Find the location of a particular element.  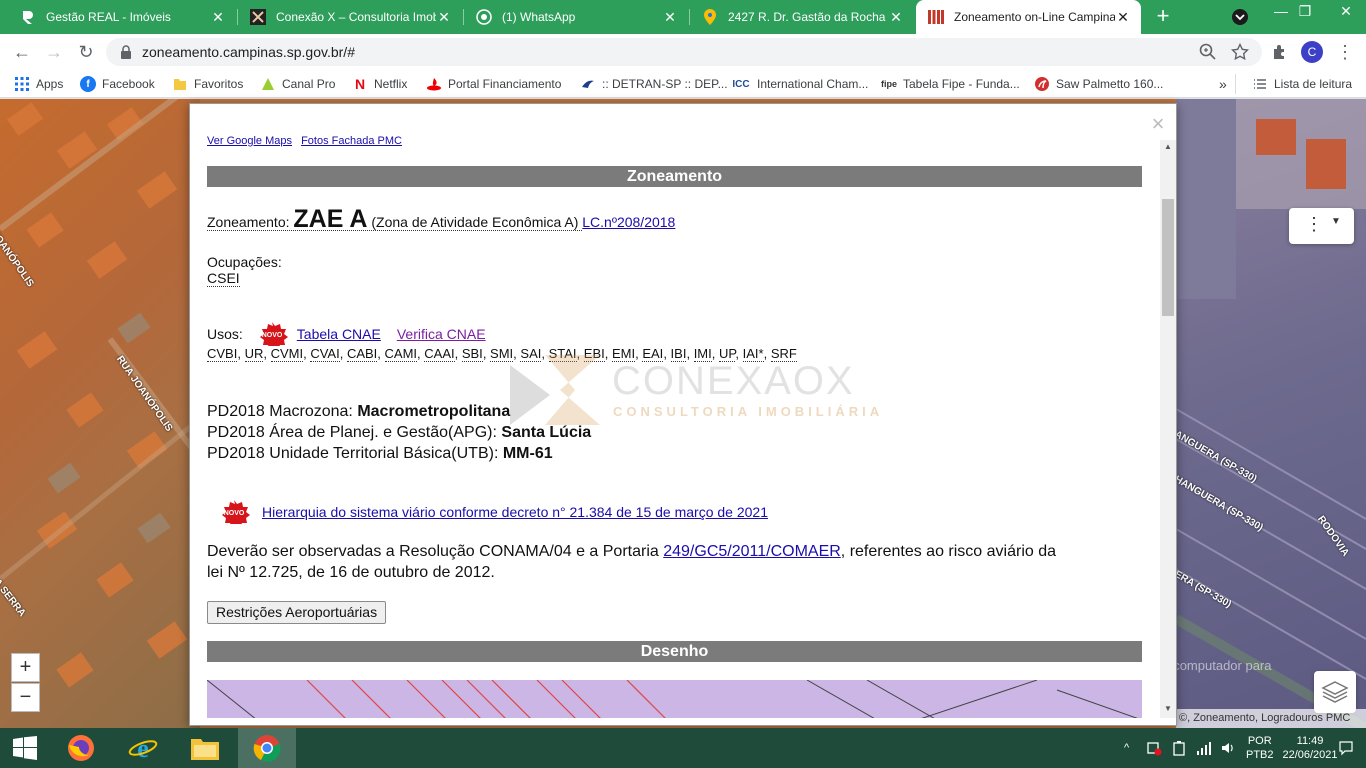

zoom-in-button: + is located at coordinates (25, 667).